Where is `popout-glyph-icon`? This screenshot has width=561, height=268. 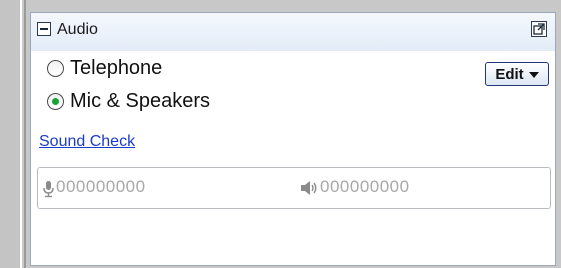
popout-glyph-icon is located at coordinates (539, 29).